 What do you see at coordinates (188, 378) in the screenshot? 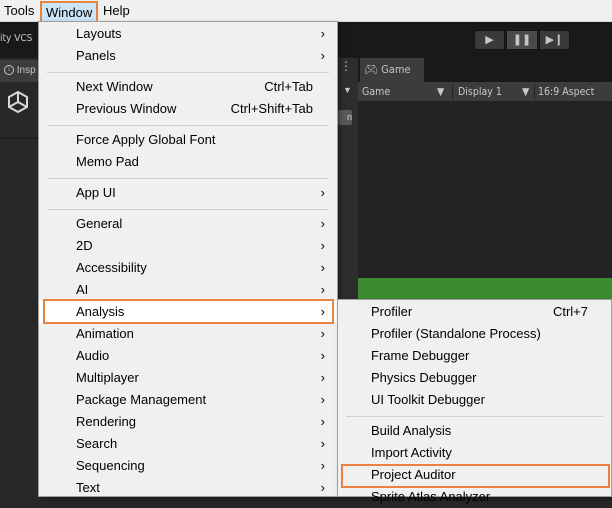
I see `menu-item-multiplayer: Multiplayer ›` at bounding box center [188, 378].